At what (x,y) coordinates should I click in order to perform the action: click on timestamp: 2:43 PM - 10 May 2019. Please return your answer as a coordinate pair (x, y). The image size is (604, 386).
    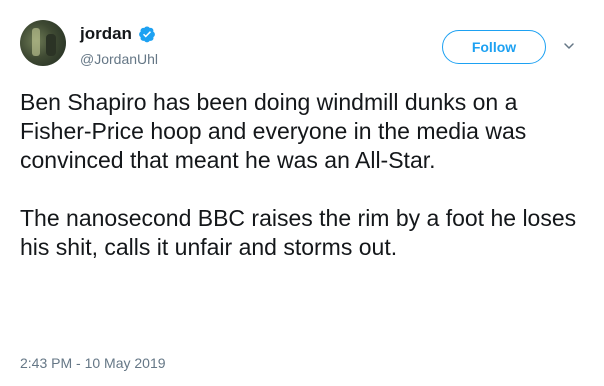
    Looking at the image, I should click on (93, 363).